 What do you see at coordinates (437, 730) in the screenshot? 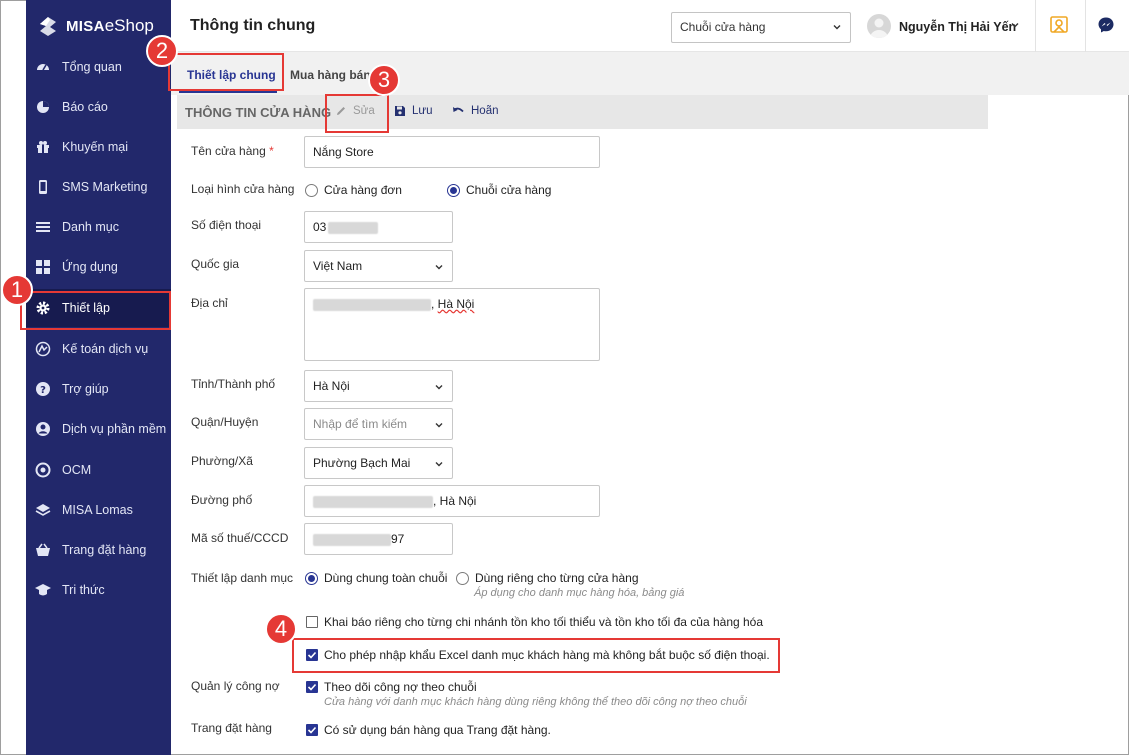
I see `checkbox-label: Có sử dụng bán hàng qua Trang đặt hàng.` at bounding box center [437, 730].